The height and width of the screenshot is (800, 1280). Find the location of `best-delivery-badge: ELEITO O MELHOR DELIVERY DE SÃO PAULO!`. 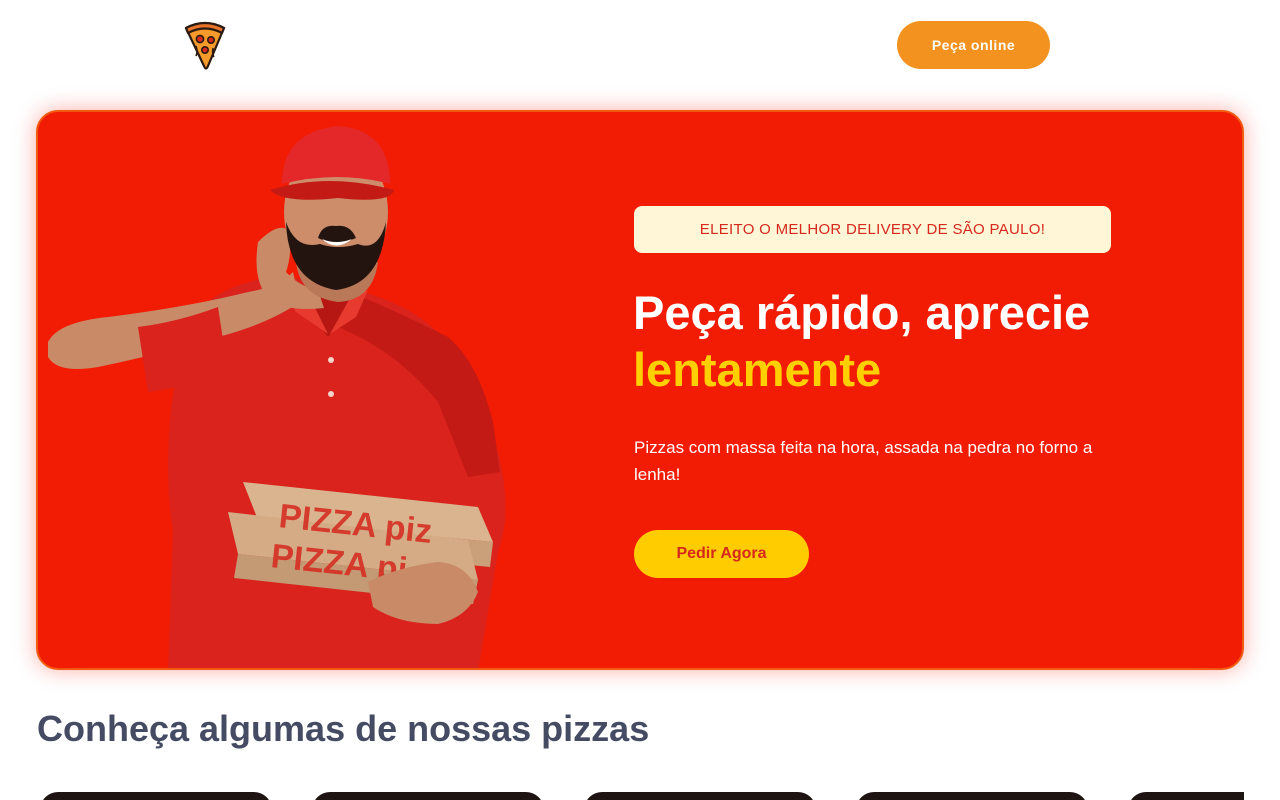

best-delivery-badge: ELEITO O MELHOR DELIVERY DE SÃO PAULO! is located at coordinates (872, 229).